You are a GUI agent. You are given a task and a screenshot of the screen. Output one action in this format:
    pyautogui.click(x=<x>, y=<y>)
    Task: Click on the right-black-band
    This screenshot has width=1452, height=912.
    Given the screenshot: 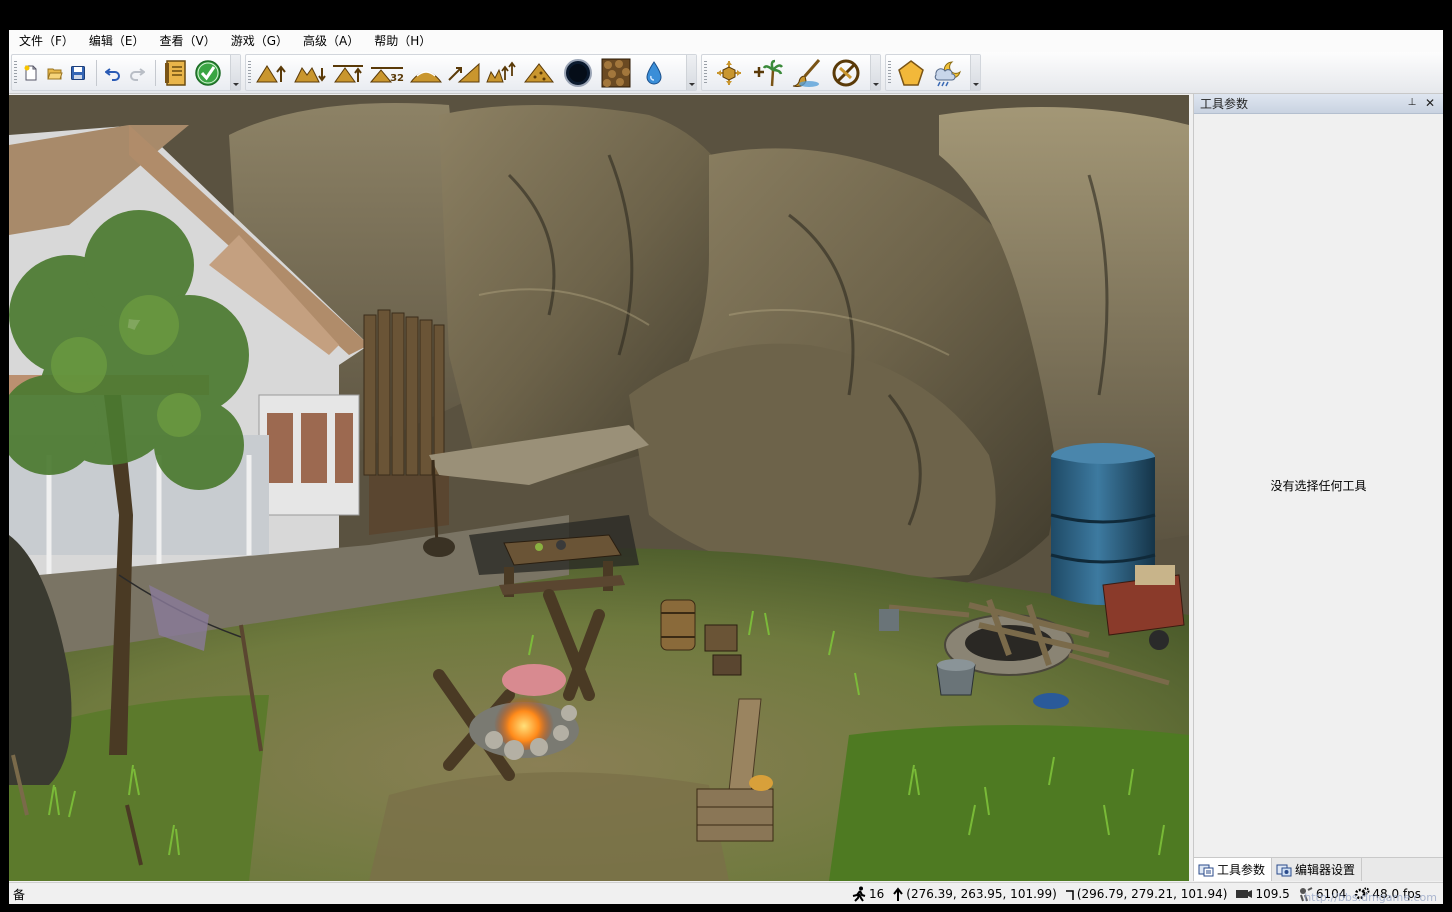 What is the action you would take?
    pyautogui.click(x=1447, y=471)
    